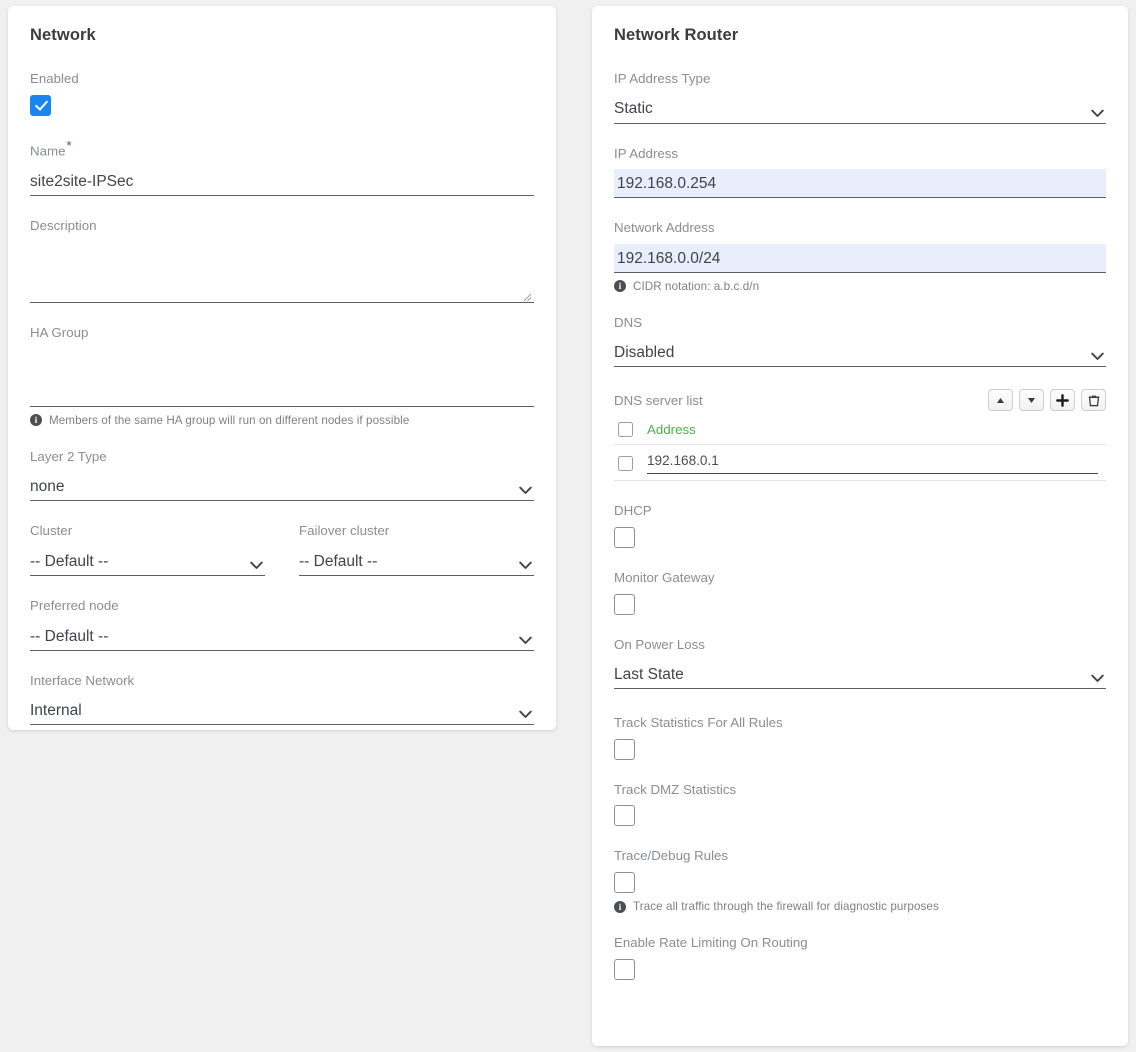  What do you see at coordinates (633, 511) in the screenshot?
I see `dhcp-label: DHCP` at bounding box center [633, 511].